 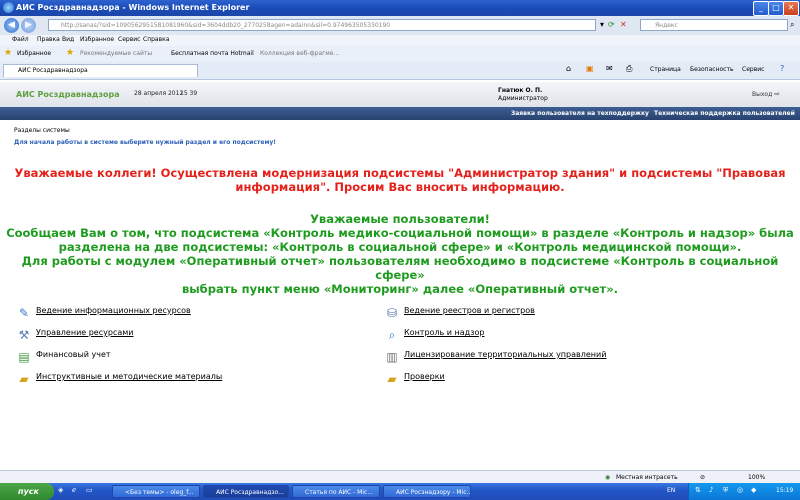 I want to click on start-label: пуск, so click(x=28, y=491).